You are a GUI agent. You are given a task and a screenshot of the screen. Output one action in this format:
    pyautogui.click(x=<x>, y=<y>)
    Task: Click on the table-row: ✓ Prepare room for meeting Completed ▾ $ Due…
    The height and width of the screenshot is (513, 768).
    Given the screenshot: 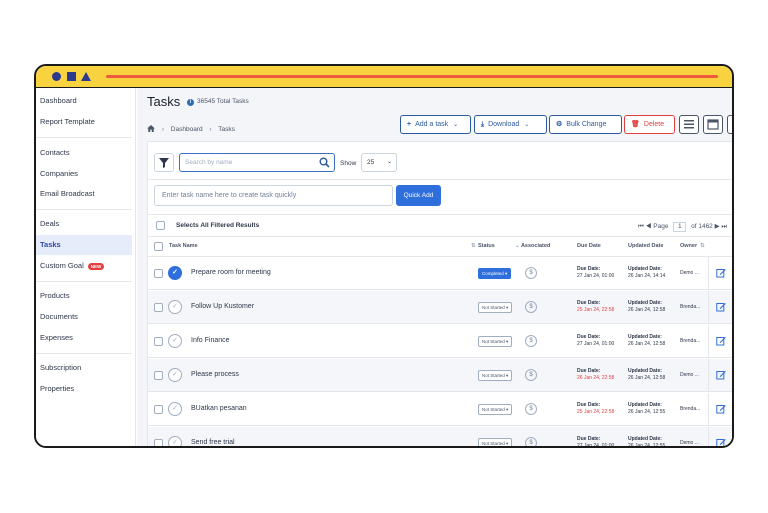 What is the action you would take?
    pyautogui.click(x=440, y=273)
    